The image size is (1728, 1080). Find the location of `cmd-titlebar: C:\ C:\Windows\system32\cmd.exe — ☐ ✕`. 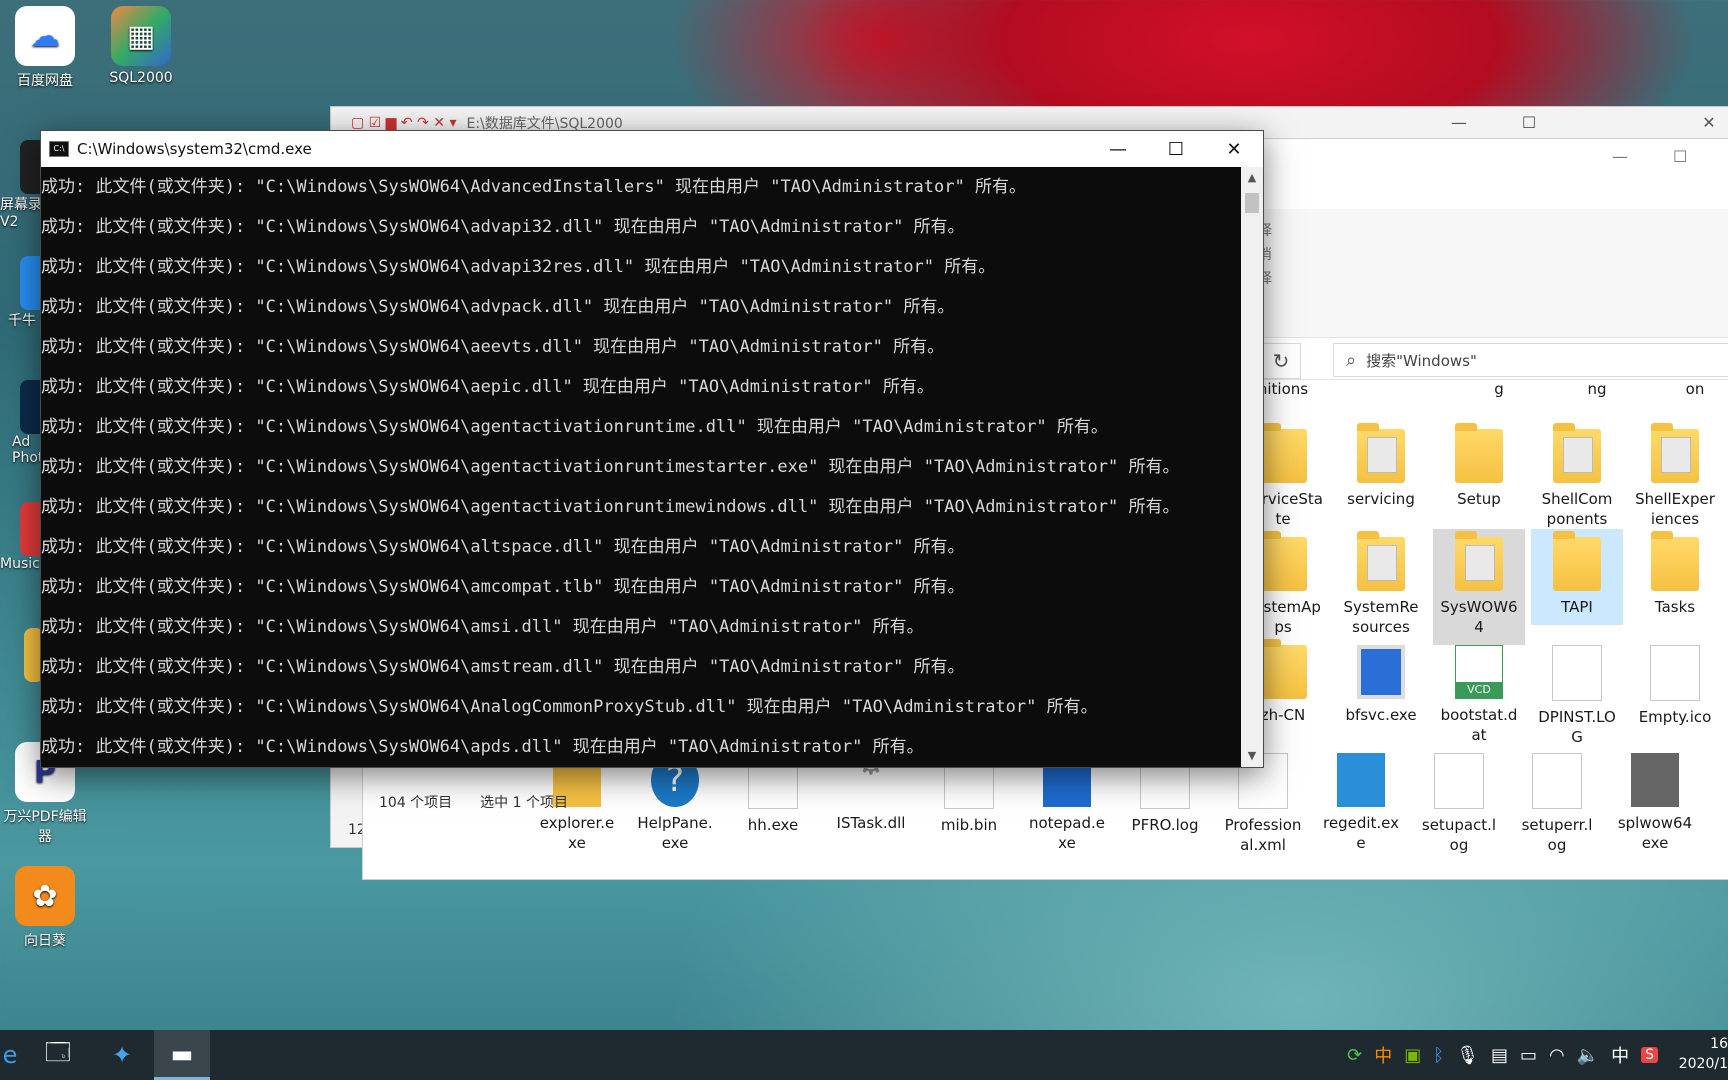

cmd-titlebar: C:\ C:\Windows\system32\cmd.exe — ☐ ✕ is located at coordinates (652, 149).